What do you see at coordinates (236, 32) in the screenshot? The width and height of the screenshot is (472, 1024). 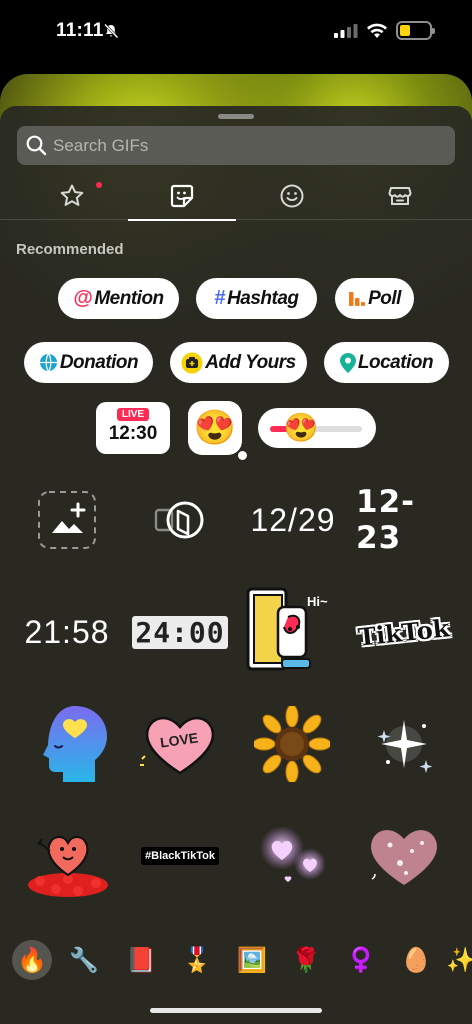 I see `status-bar: 11:11` at bounding box center [236, 32].